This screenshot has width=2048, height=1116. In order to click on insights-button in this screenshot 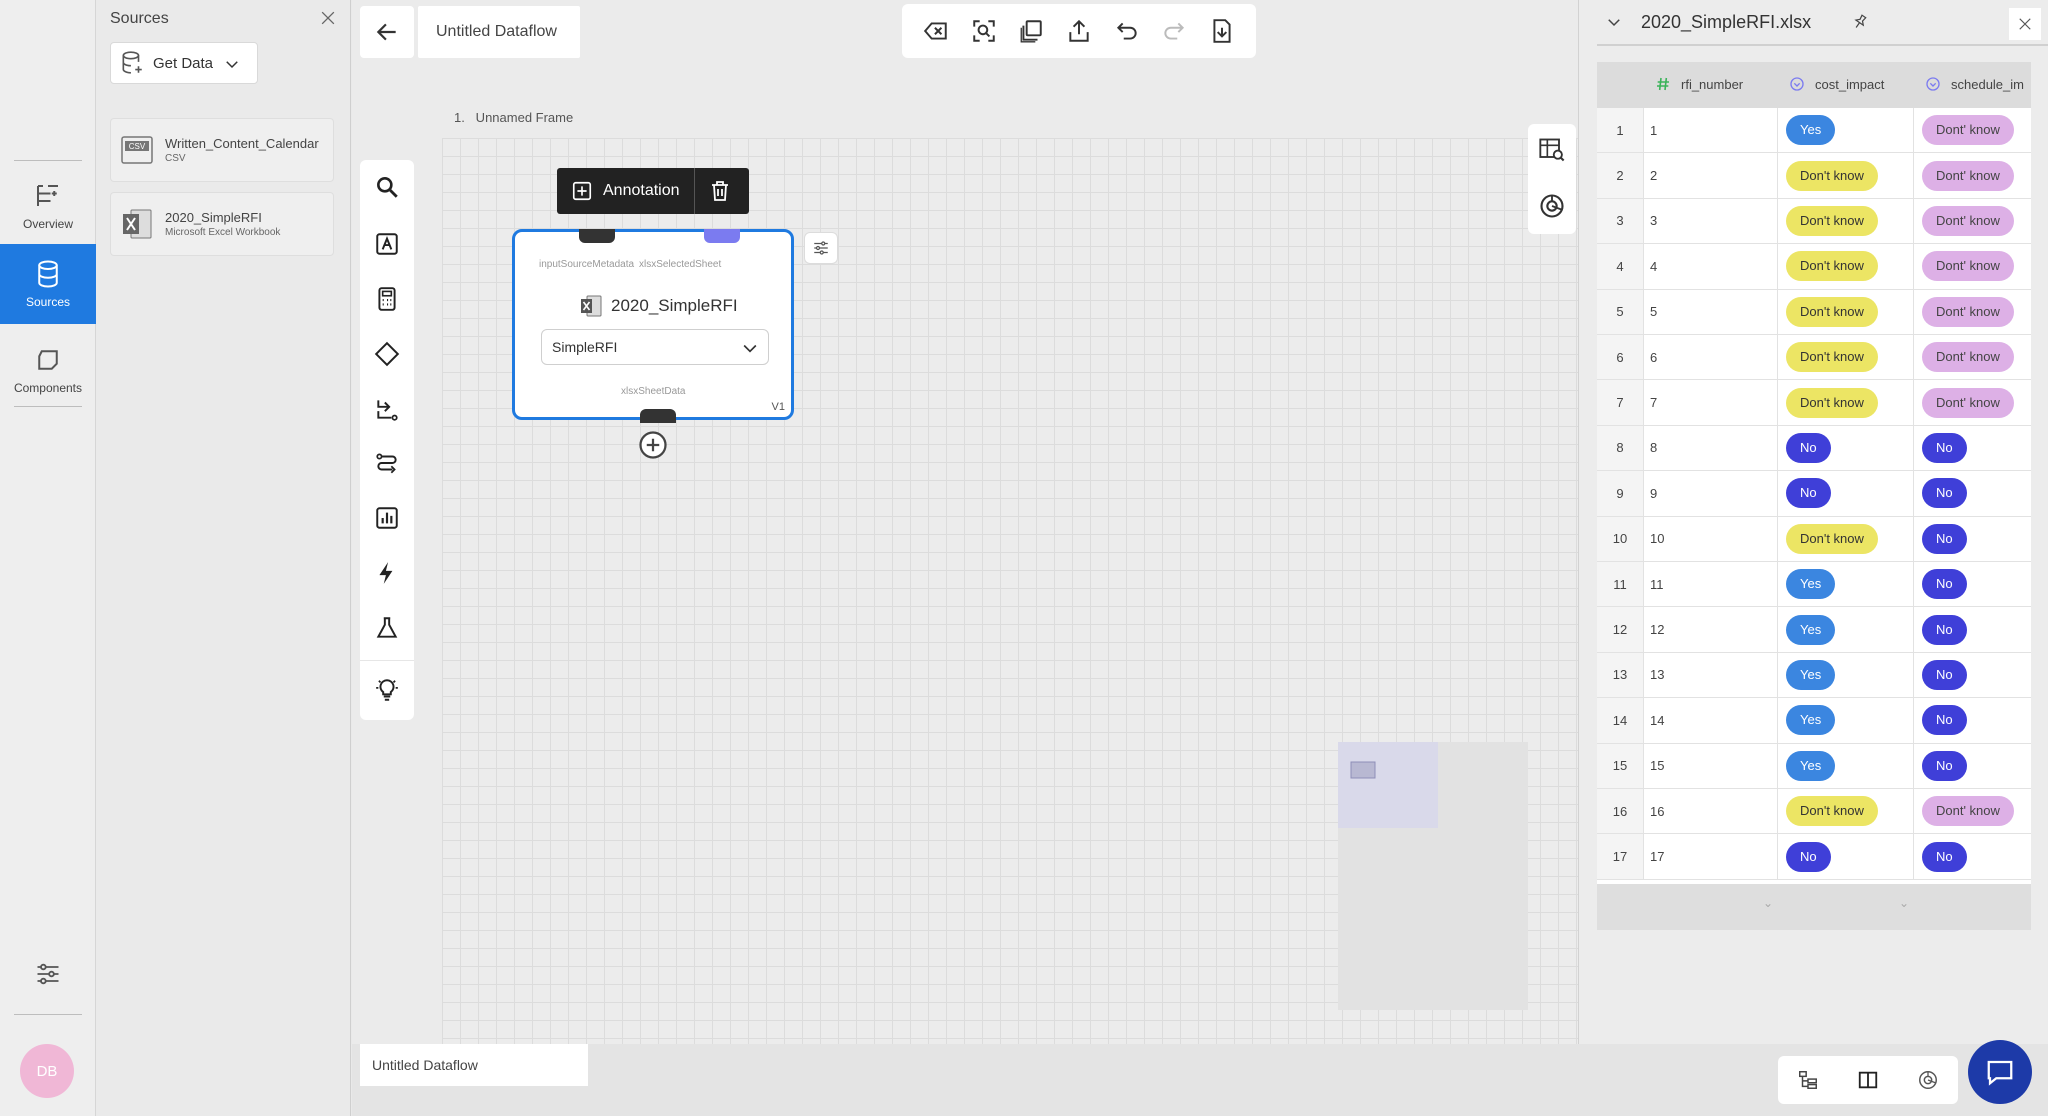, I will do `click(387, 690)`.